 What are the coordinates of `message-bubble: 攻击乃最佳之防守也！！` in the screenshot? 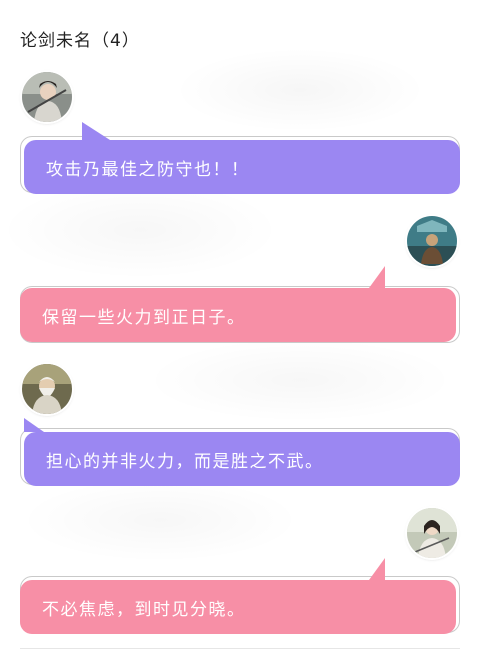 It's located at (242, 167).